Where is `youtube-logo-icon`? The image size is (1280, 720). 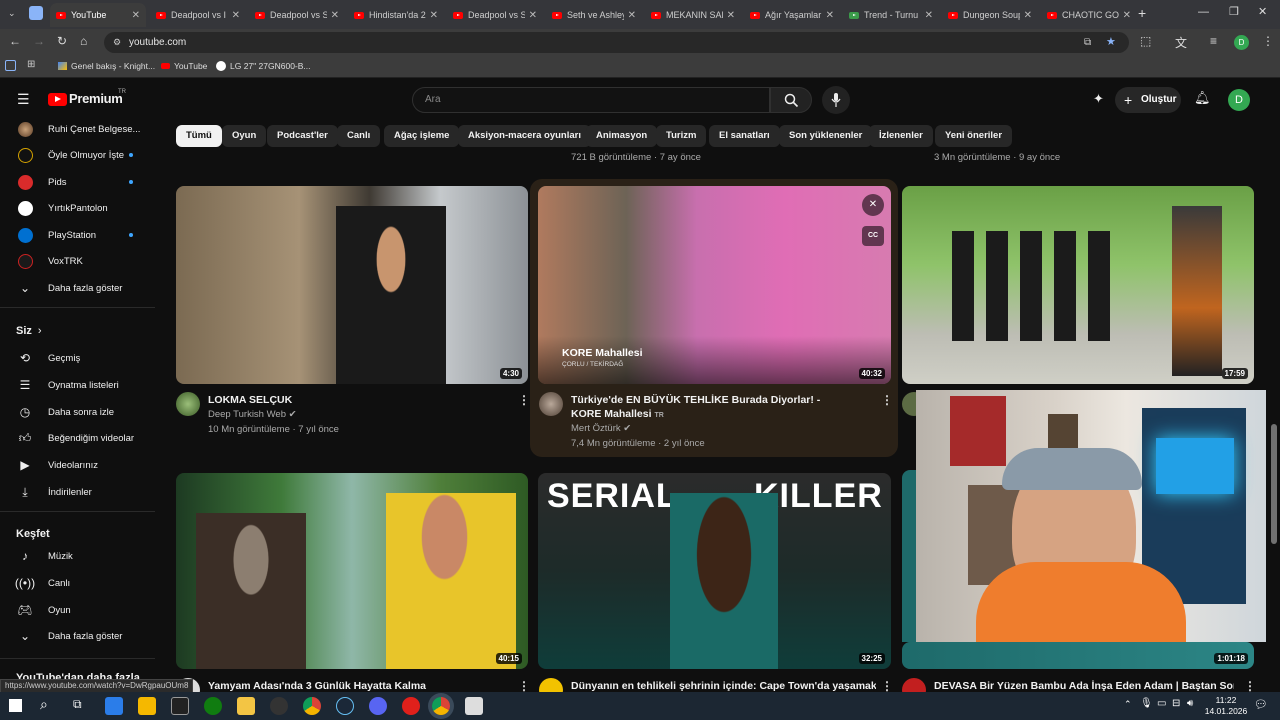
youtube-logo-icon is located at coordinates (57, 99).